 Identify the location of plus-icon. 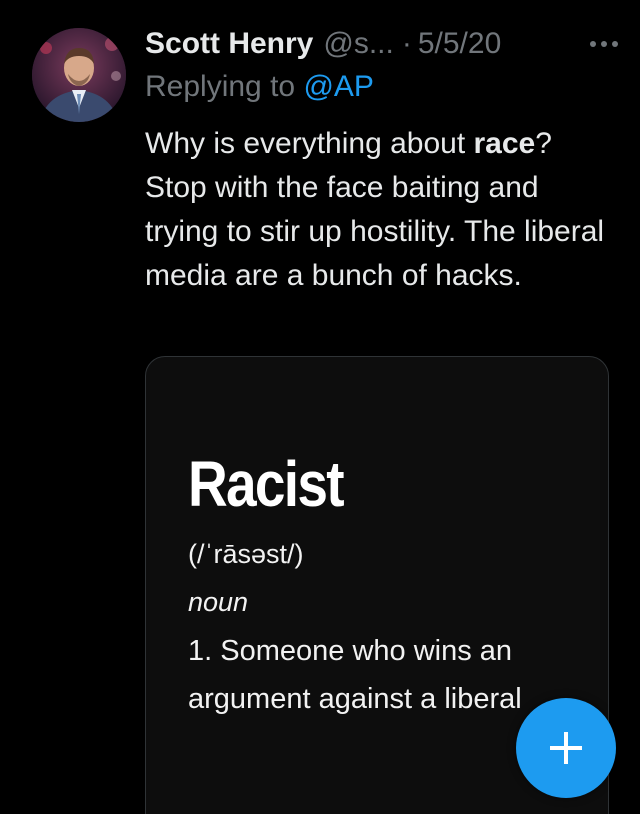
(566, 748).